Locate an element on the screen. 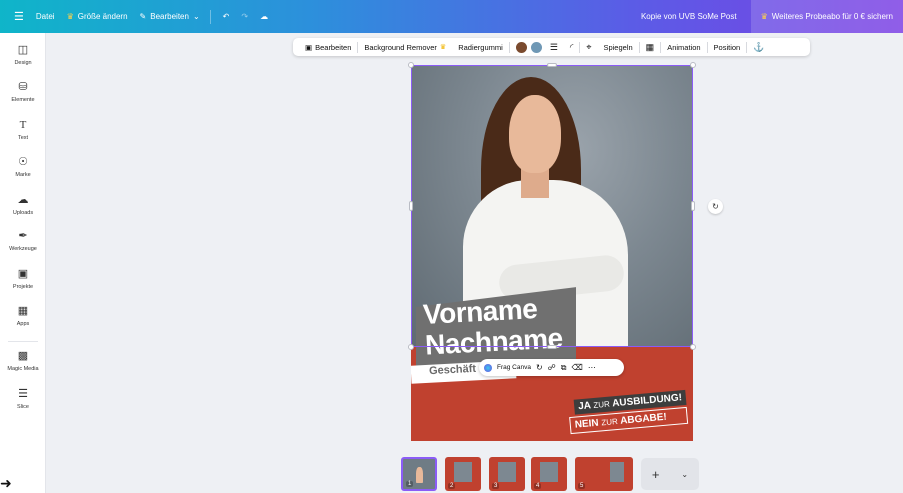  sidebar-item-design: ◫ Design is located at coordinates (23, 54).